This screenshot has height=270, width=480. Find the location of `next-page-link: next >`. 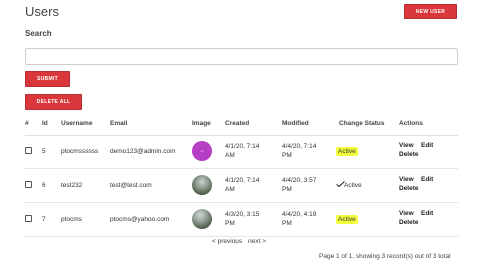

next-page-link: next > is located at coordinates (257, 241).